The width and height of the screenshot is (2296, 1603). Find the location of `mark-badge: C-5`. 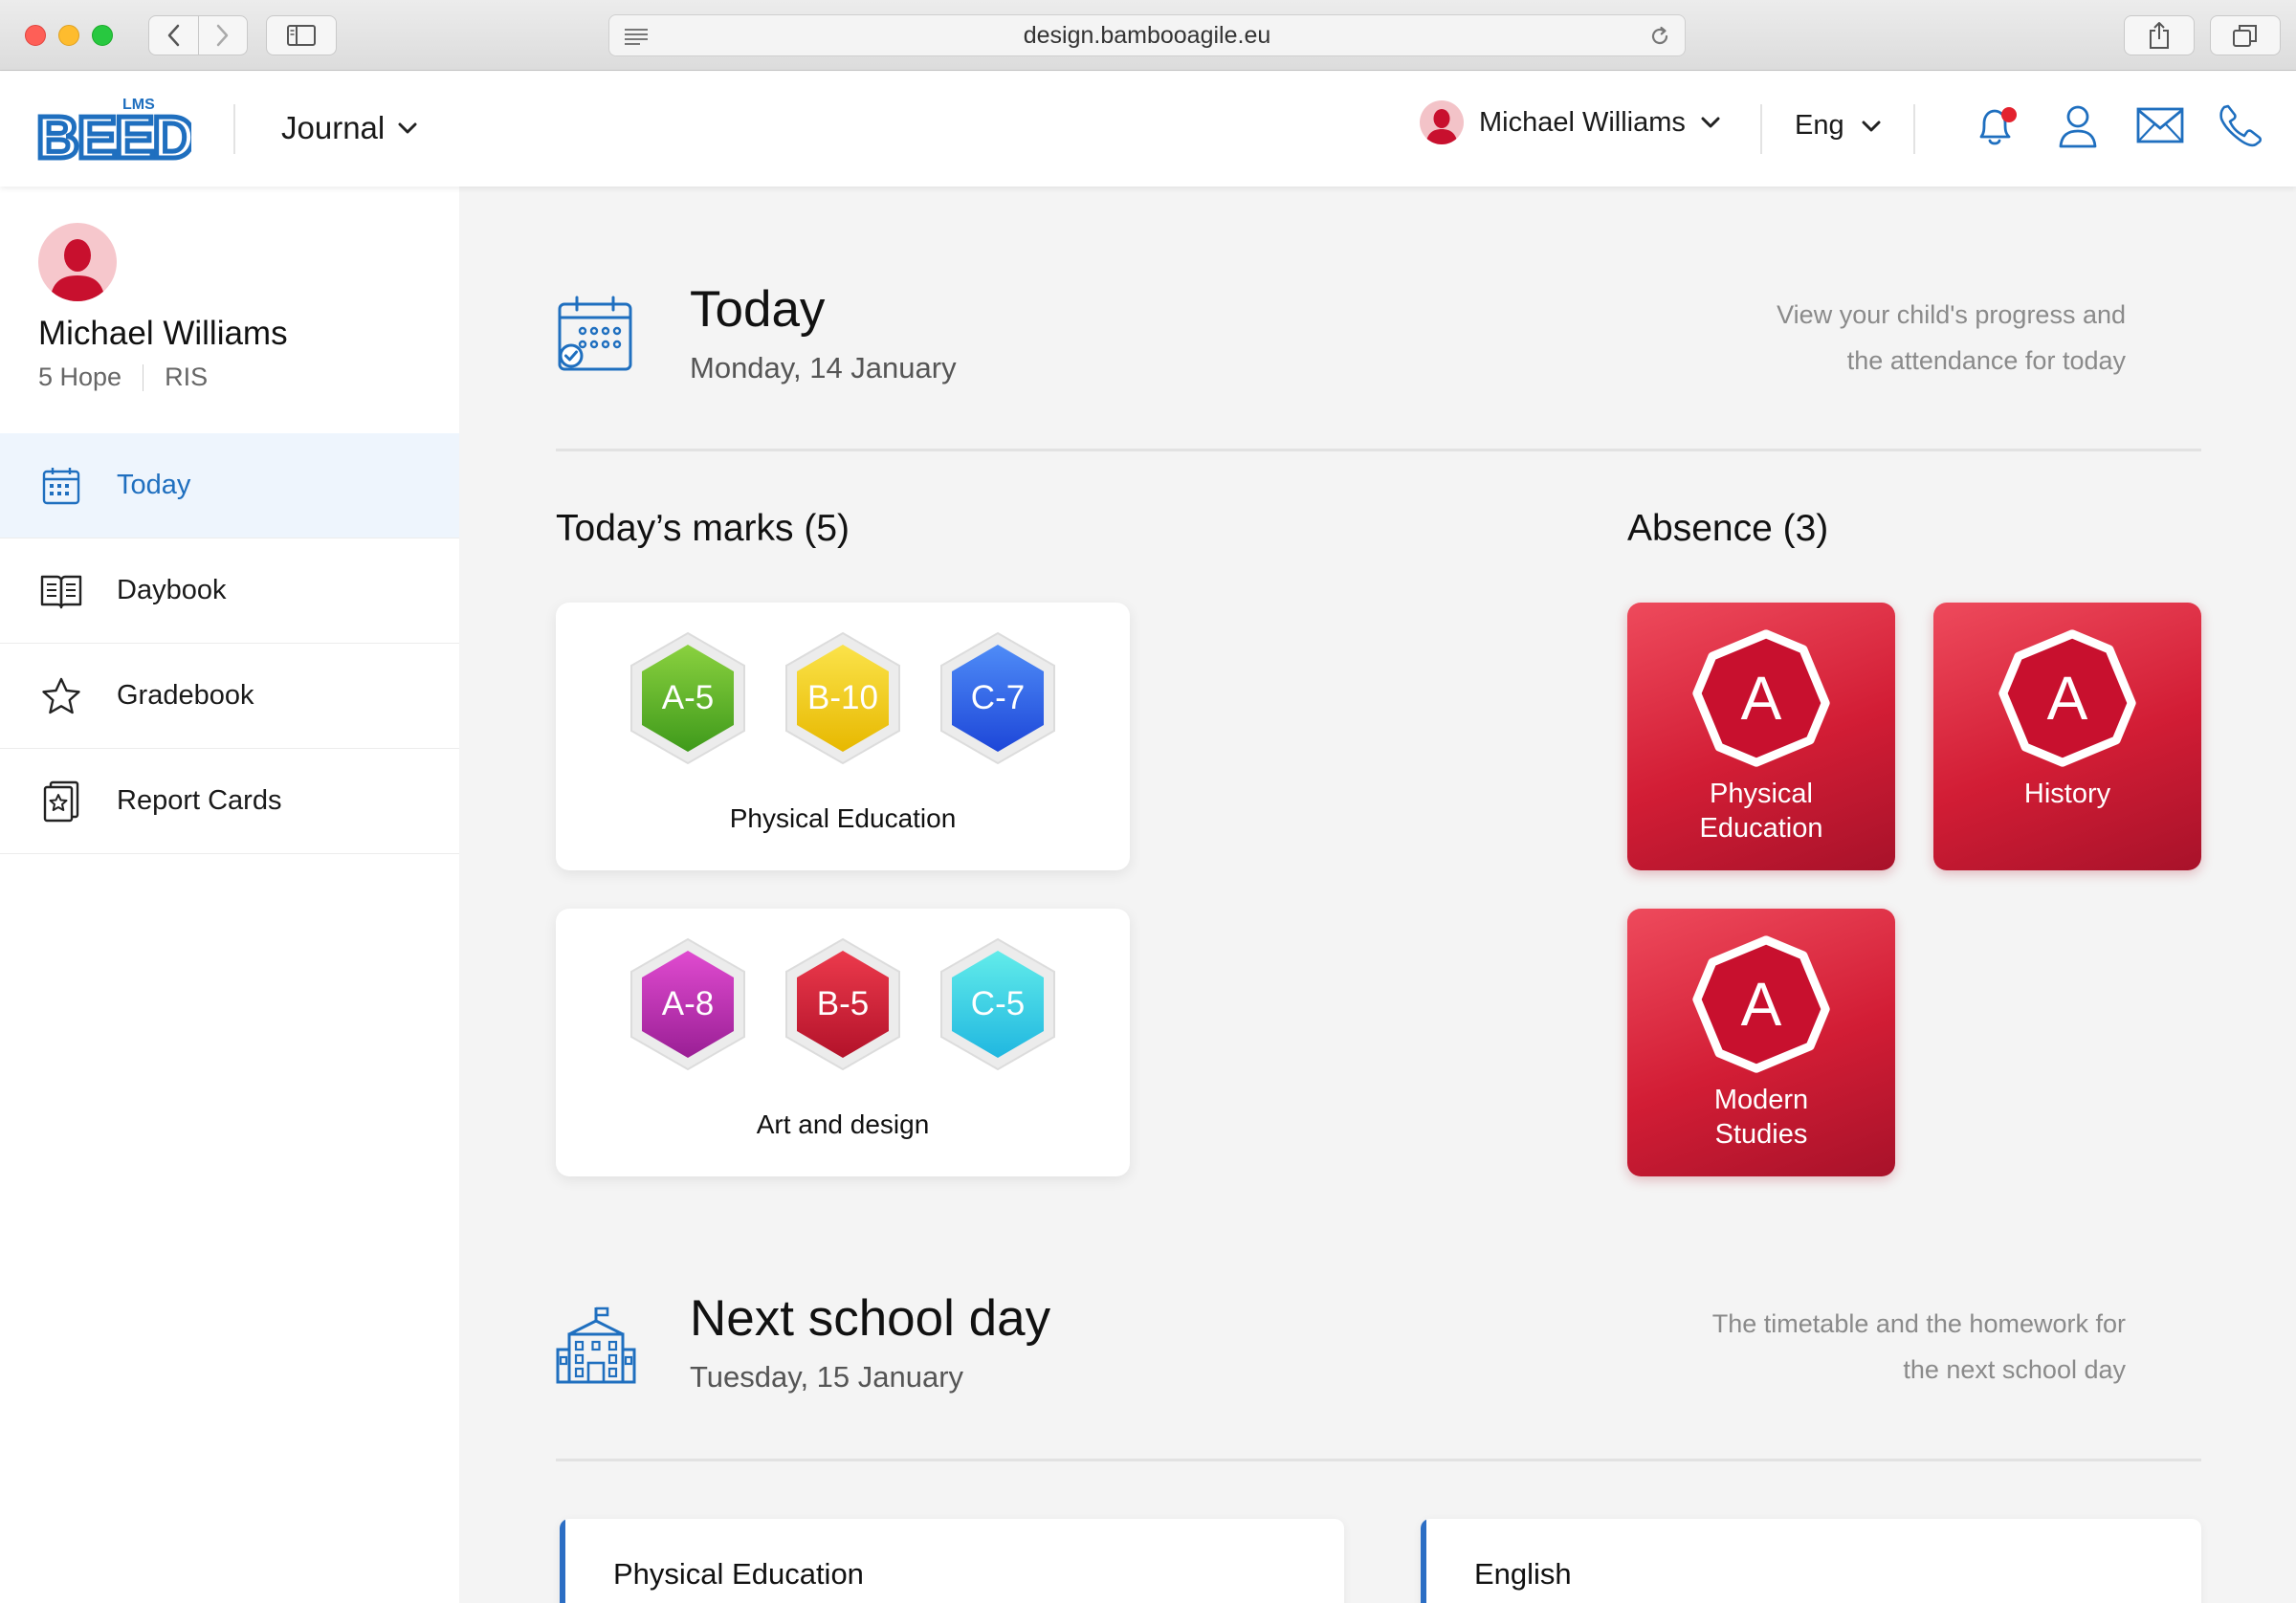

mark-badge: C-5 is located at coordinates (998, 1004).